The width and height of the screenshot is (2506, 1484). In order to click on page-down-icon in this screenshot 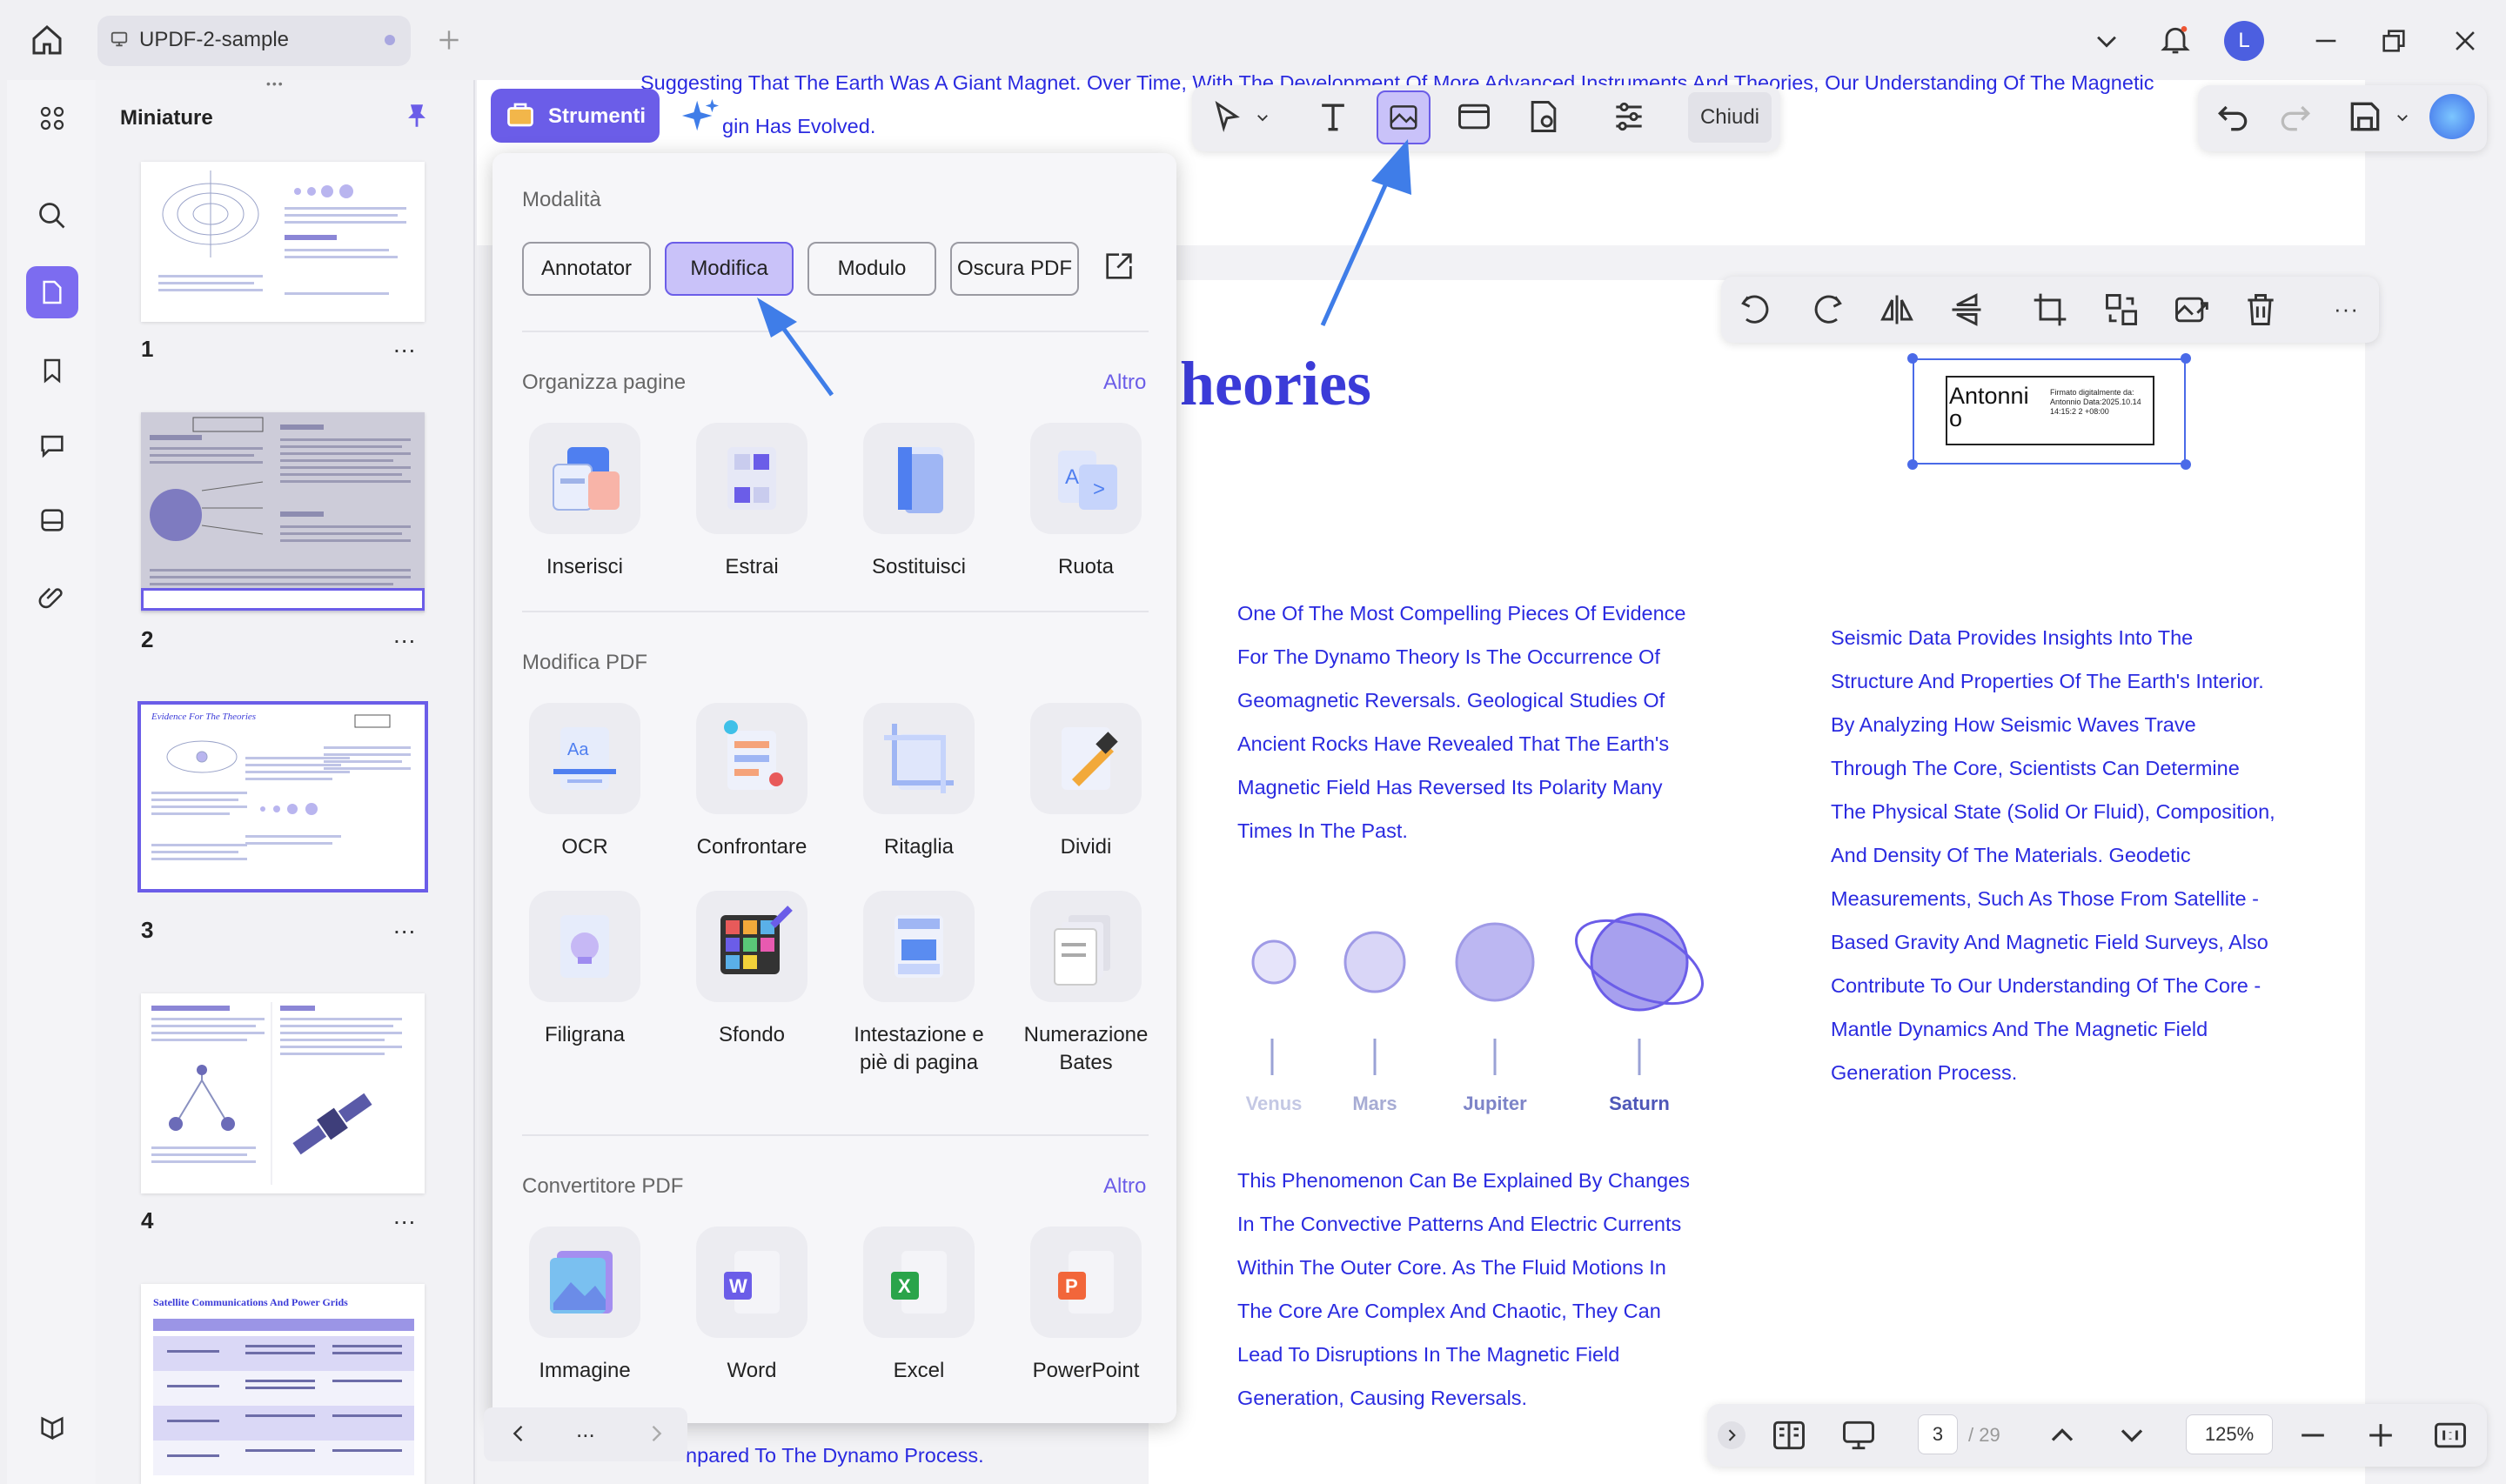, I will do `click(2132, 1435)`.